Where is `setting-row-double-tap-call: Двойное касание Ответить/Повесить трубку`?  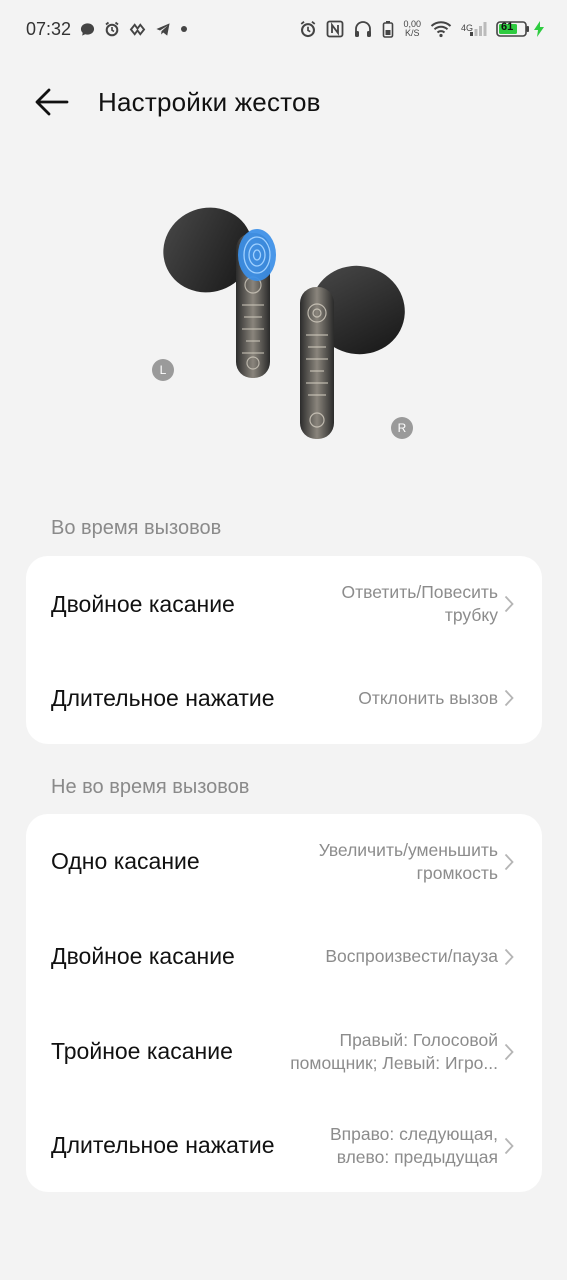 setting-row-double-tap-call: Двойное касание Ответить/Повесить трубку is located at coordinates (284, 604).